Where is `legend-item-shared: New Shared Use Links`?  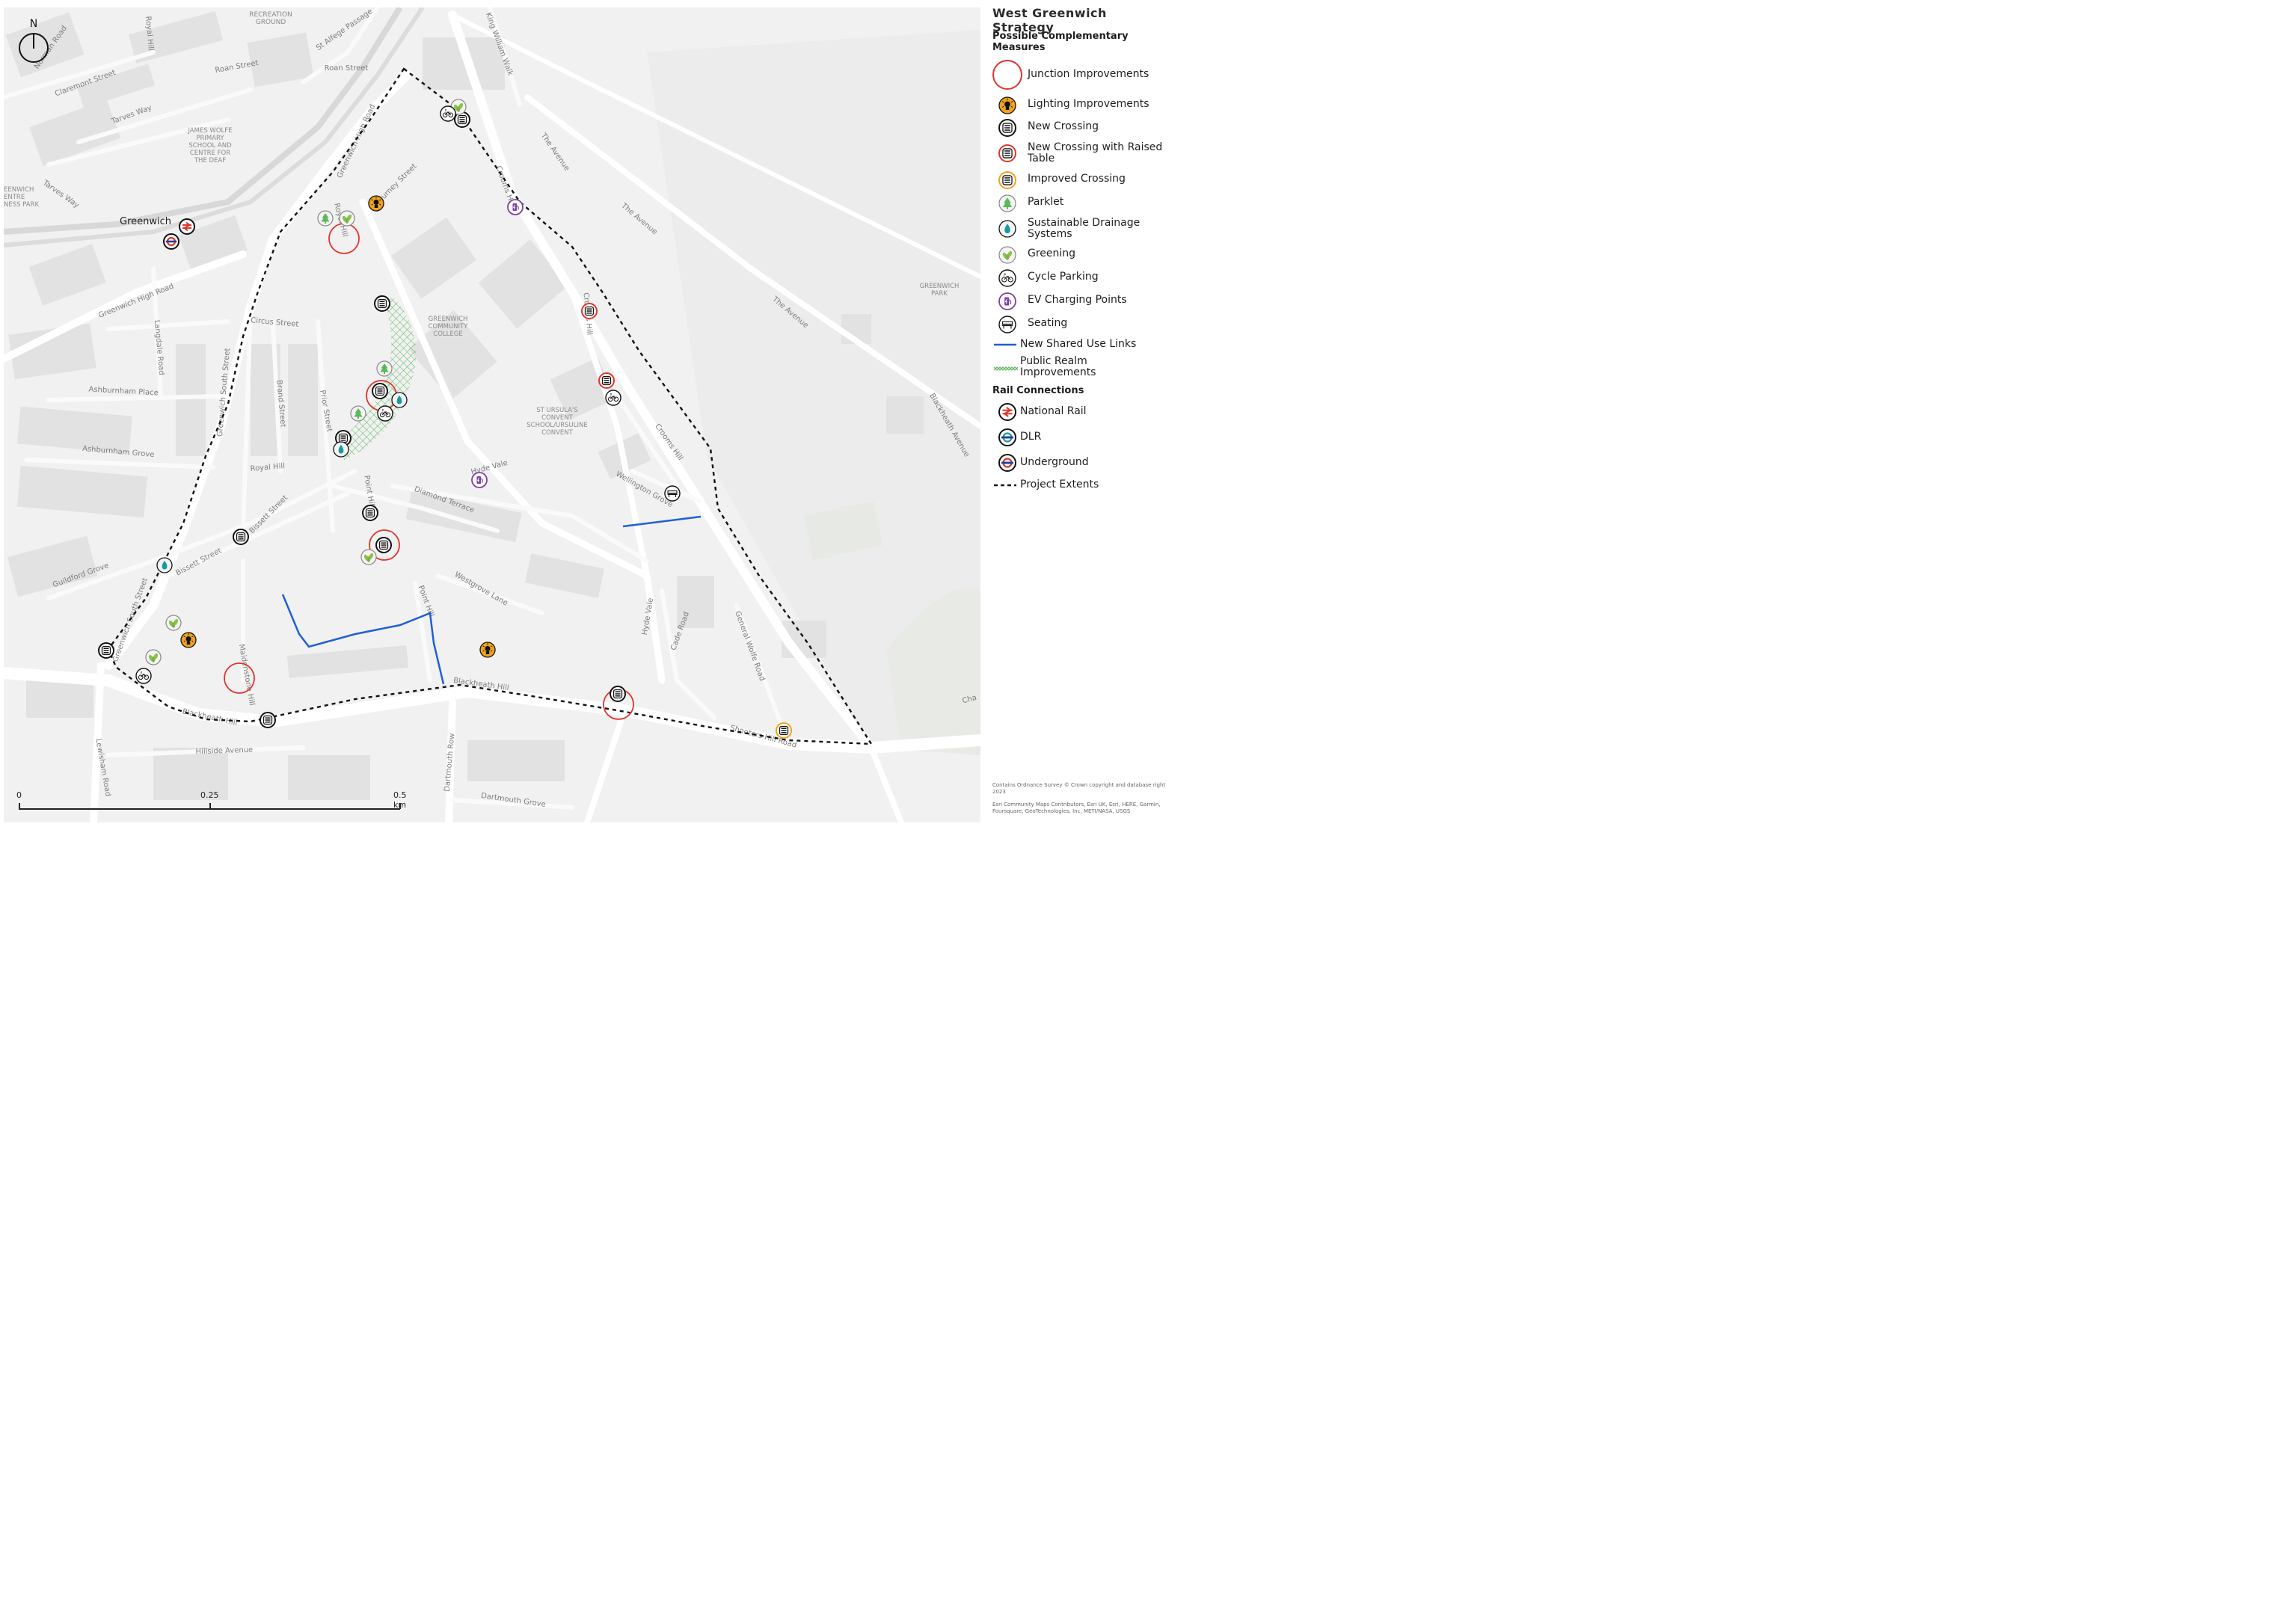 legend-item-shared: New Shared Use Links is located at coordinates (1082, 344).